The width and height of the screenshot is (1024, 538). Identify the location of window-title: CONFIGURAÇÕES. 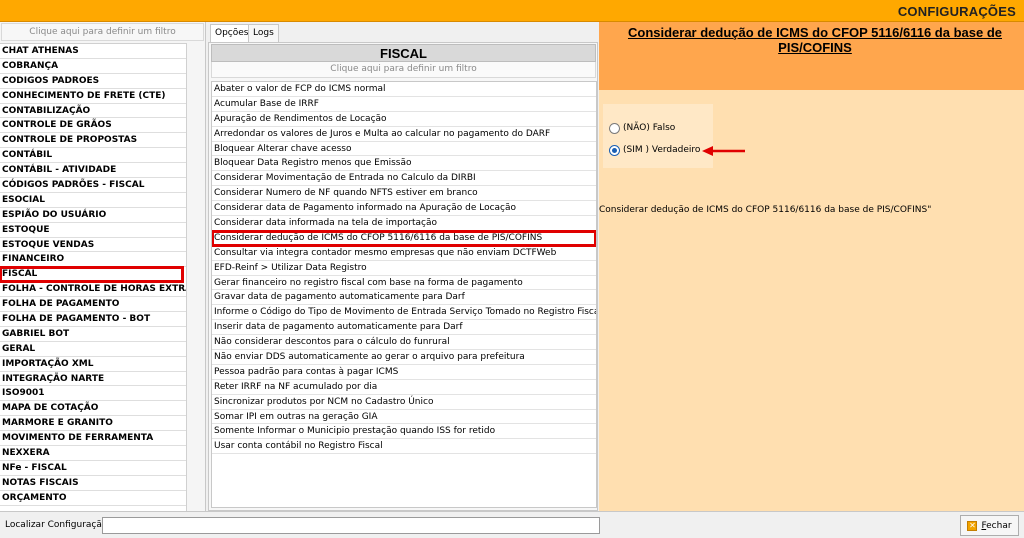
(956, 11).